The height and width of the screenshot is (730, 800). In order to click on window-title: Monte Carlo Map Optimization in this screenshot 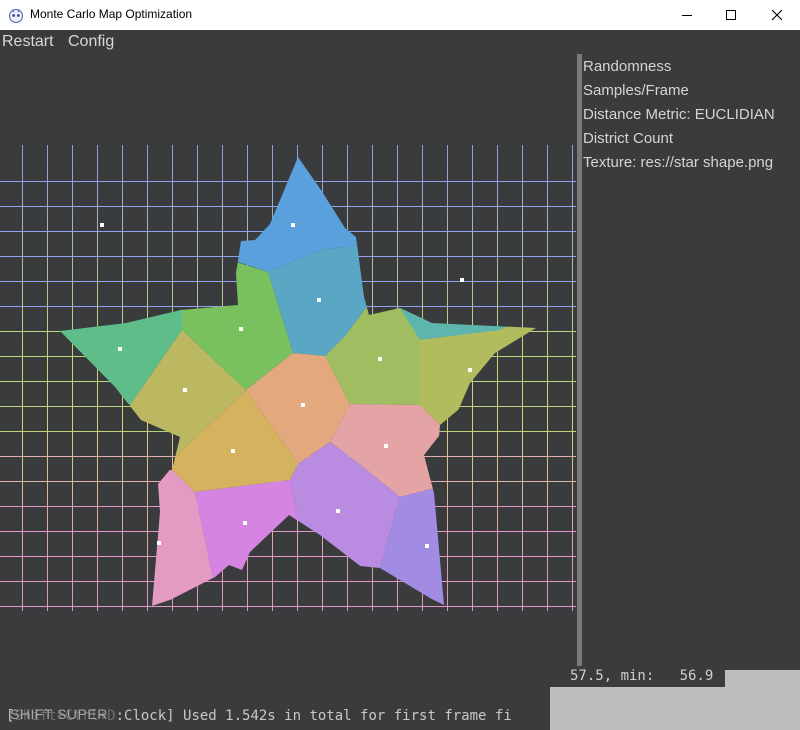, I will do `click(111, 14)`.